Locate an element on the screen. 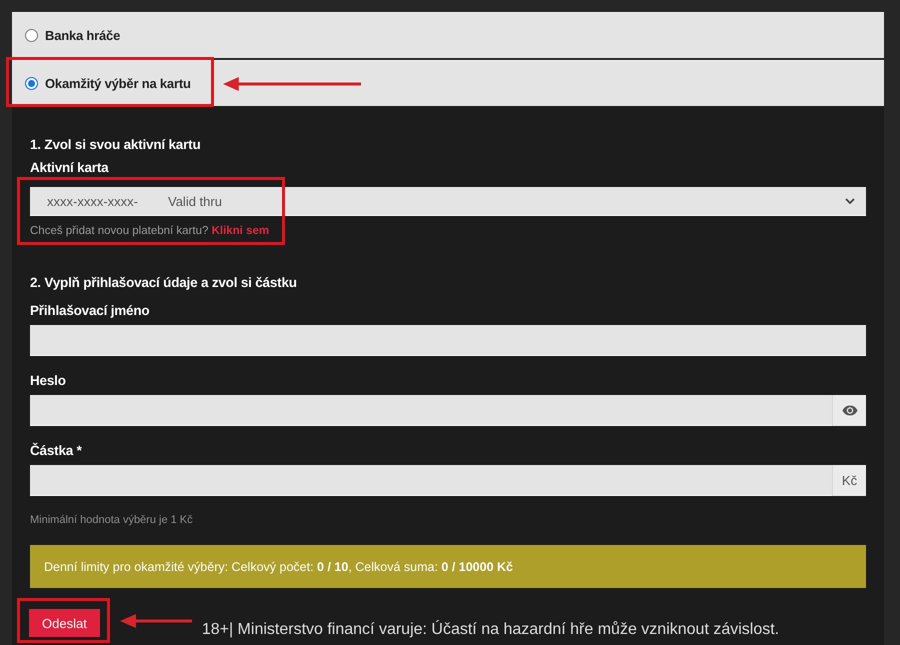  field-label: Částka * is located at coordinates (56, 451).